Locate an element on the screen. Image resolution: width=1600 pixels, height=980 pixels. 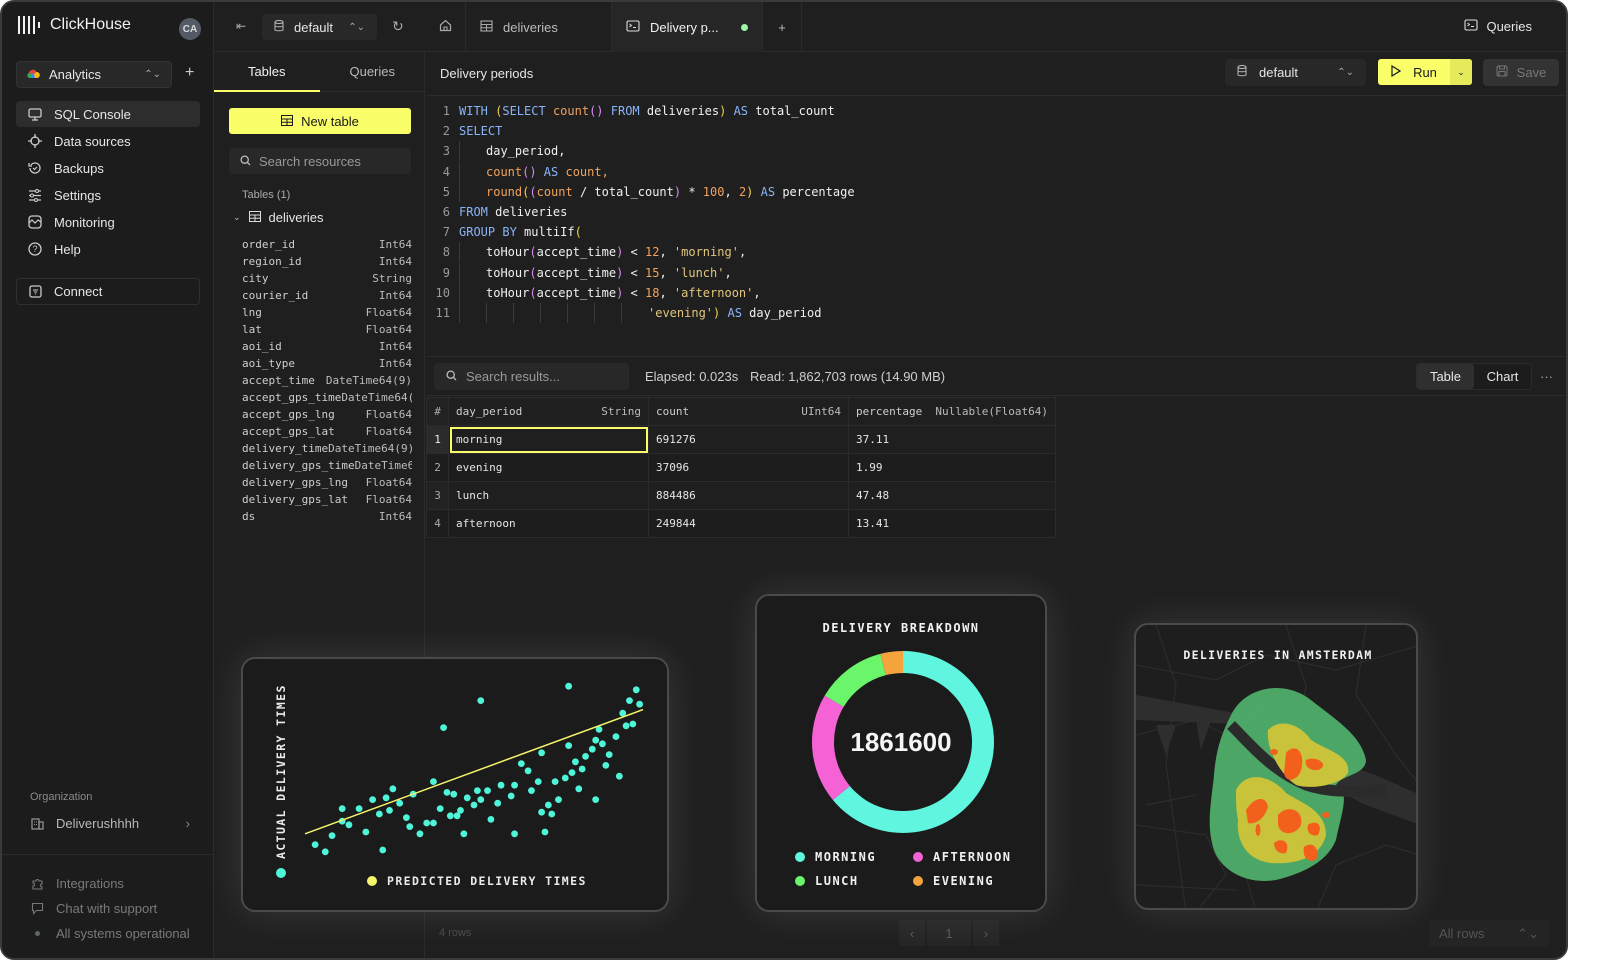
table-cell: 37096 is located at coordinates (748, 467).